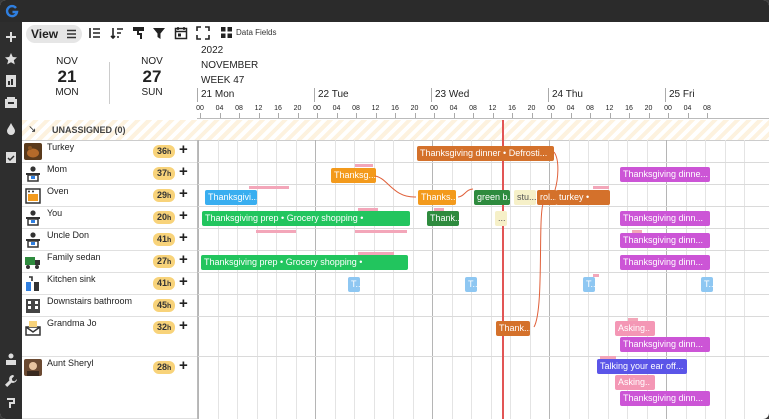 The image size is (769, 419). Describe the element at coordinates (67, 77) in the screenshot. I see `range-start-date: NOV 21 MON` at that location.